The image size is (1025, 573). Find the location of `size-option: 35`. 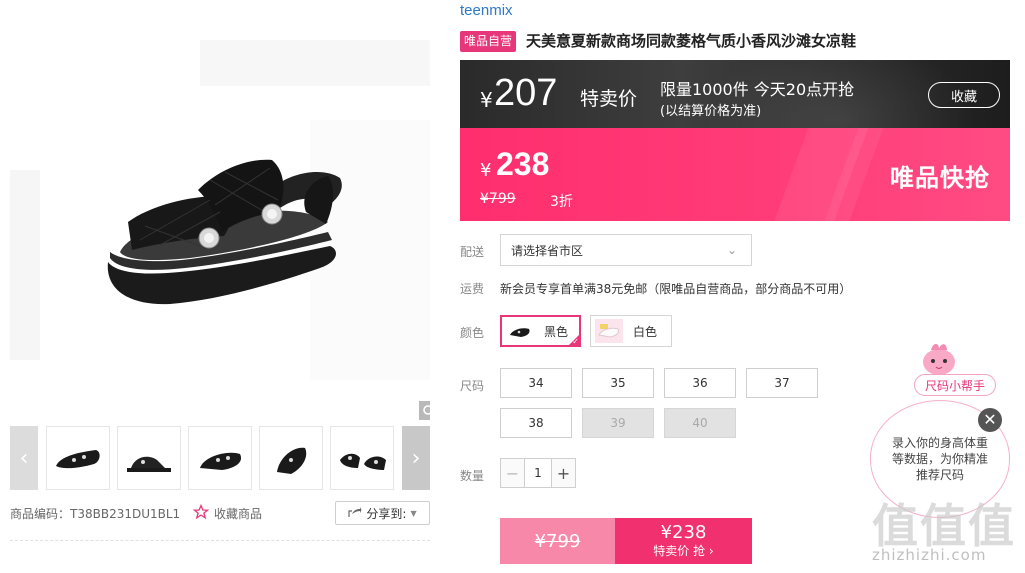

size-option: 35 is located at coordinates (618, 383).